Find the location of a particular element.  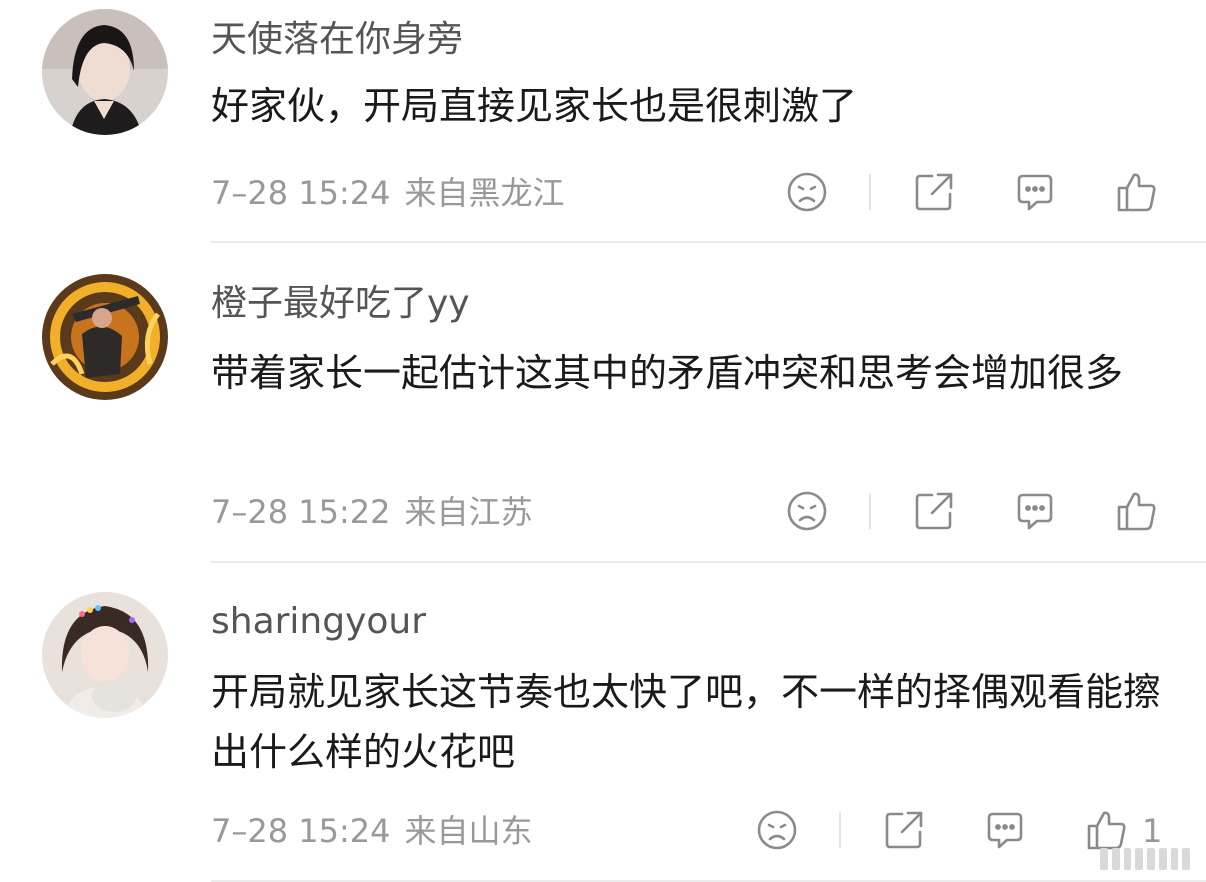

comment-text: 开局就见家长这节奏也太快了吧，不一样的择偶观看能擦出什么样的火花吧 is located at coordinates (686, 722).